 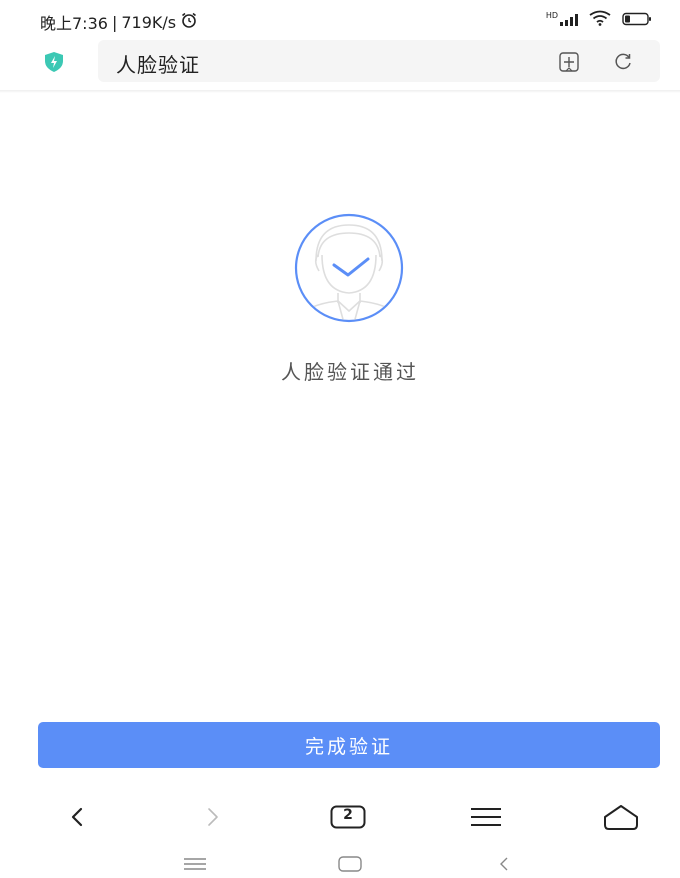 I want to click on status-time: 晚上7:36, so click(x=74, y=23).